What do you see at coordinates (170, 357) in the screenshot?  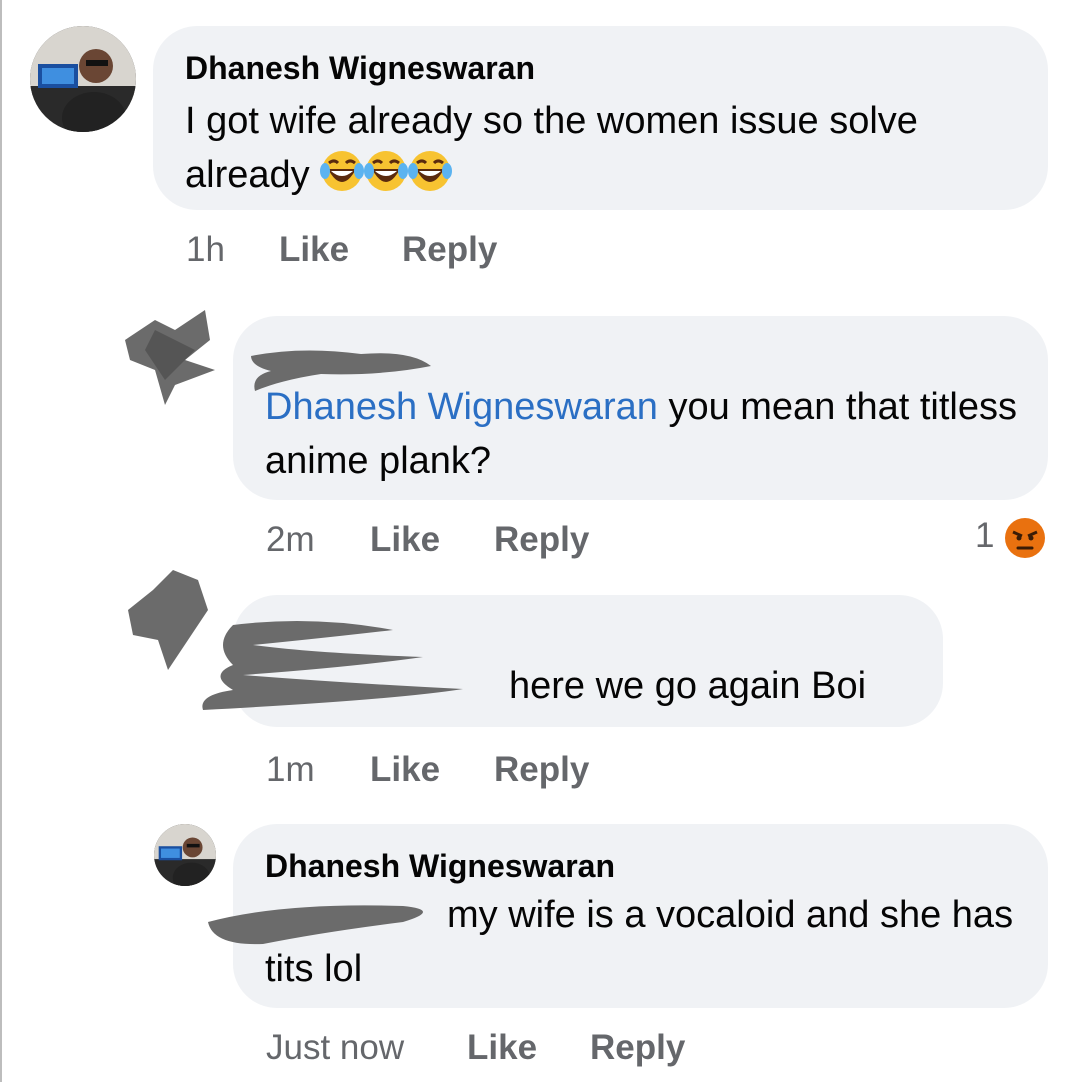 I see `redacted-avatar` at bounding box center [170, 357].